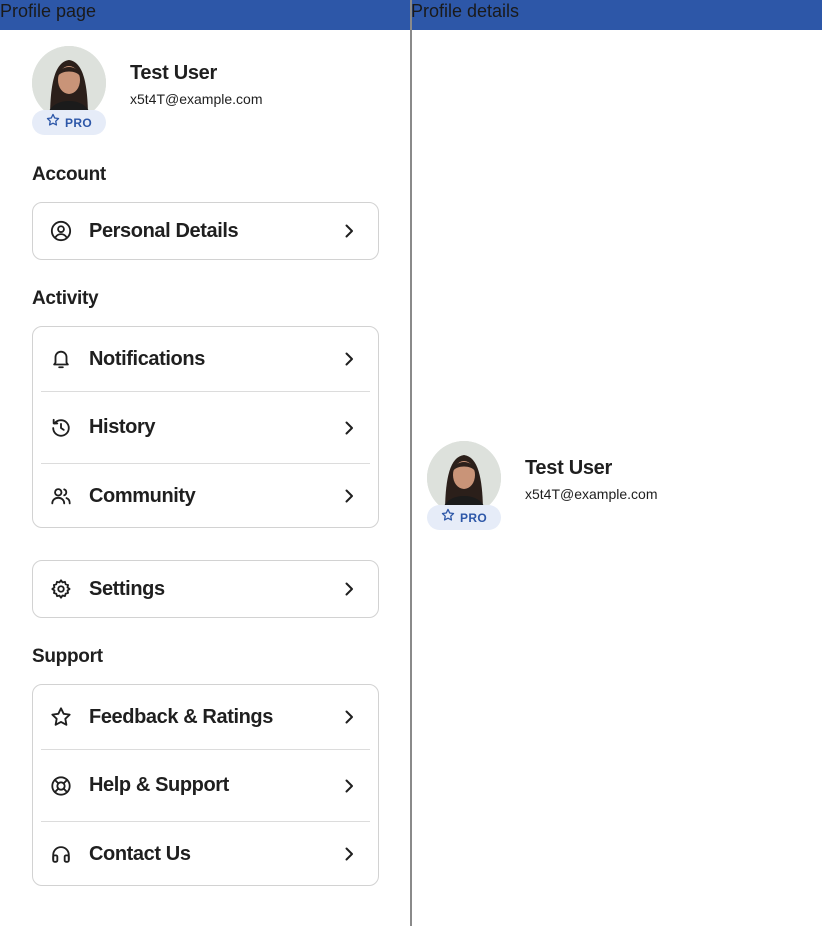 Image resolution: width=822 pixels, height=926 pixels. I want to click on menu-item-label: Contact Us, so click(140, 853).